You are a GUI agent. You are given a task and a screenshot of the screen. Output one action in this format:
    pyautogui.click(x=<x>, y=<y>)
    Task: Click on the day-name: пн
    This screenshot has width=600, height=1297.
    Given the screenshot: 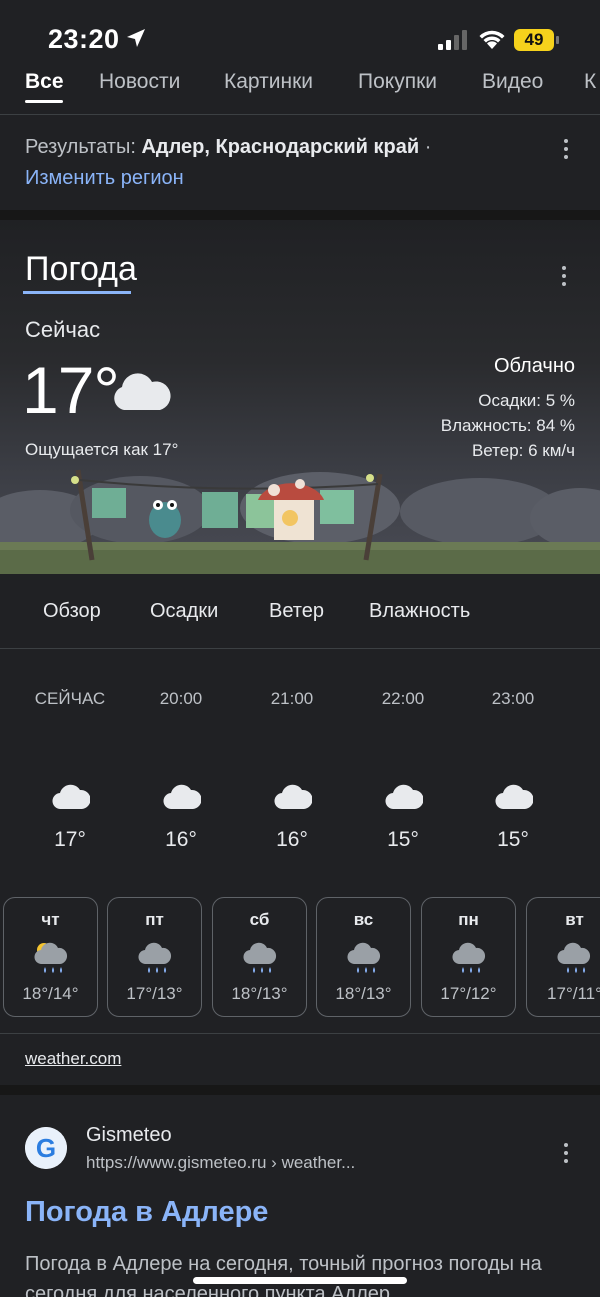 What is the action you would take?
    pyautogui.click(x=468, y=919)
    